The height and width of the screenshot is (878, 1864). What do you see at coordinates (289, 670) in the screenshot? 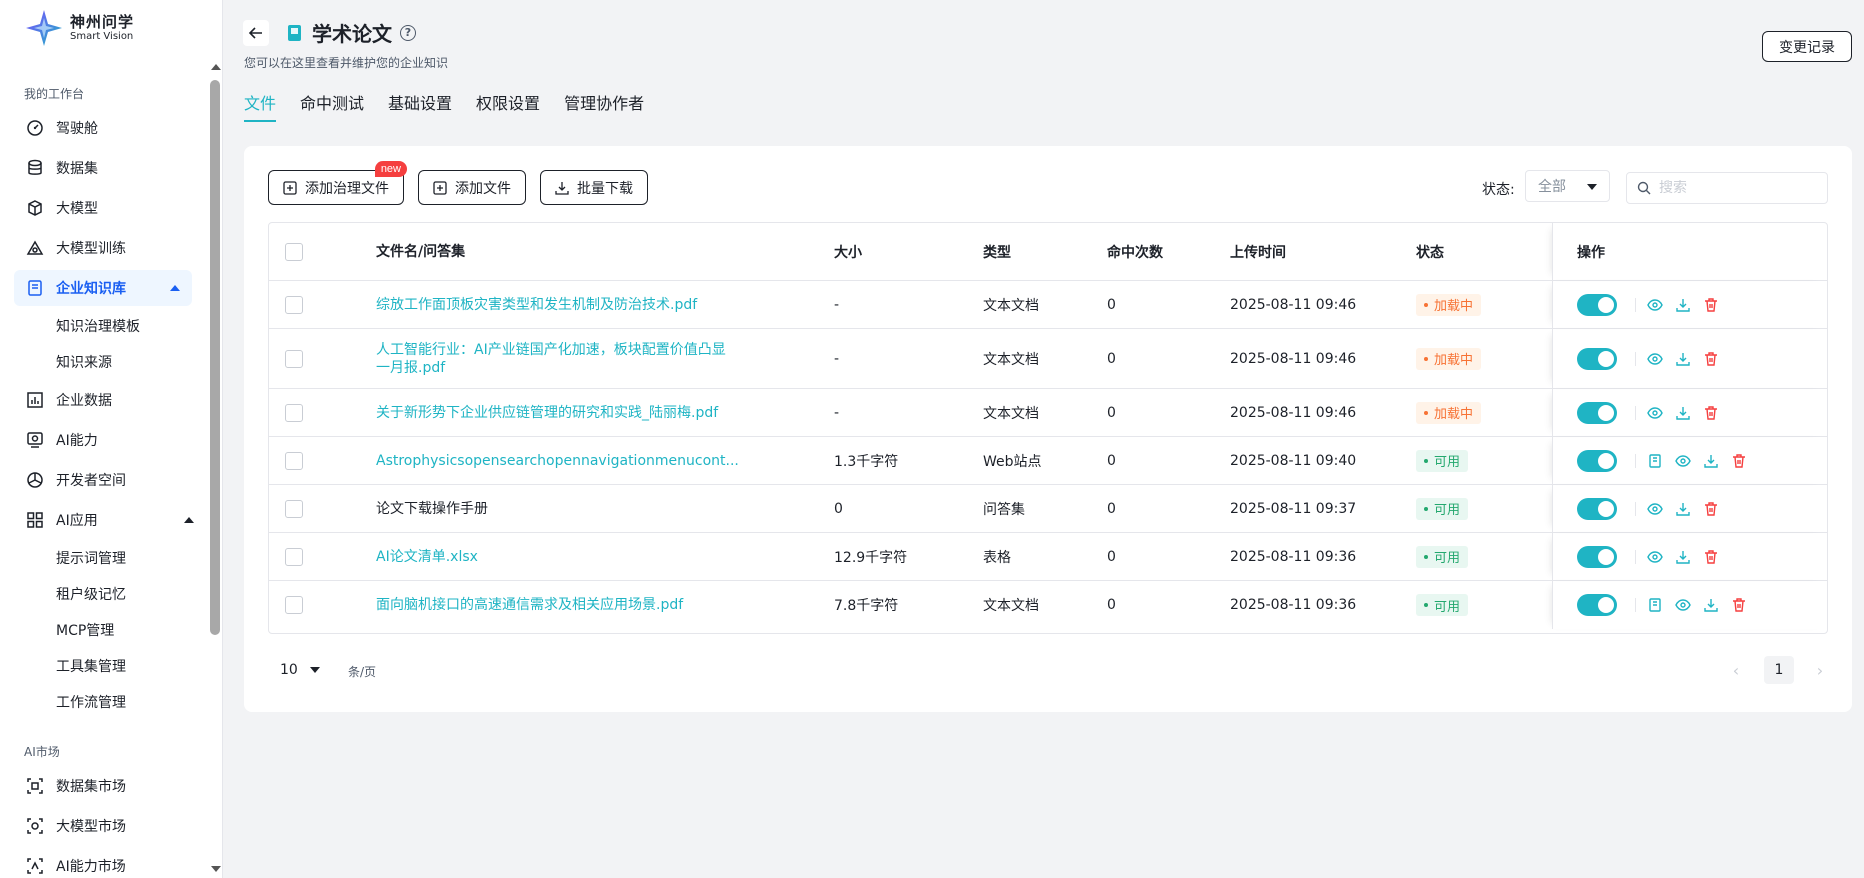
I see `page-size-value: 10` at bounding box center [289, 670].